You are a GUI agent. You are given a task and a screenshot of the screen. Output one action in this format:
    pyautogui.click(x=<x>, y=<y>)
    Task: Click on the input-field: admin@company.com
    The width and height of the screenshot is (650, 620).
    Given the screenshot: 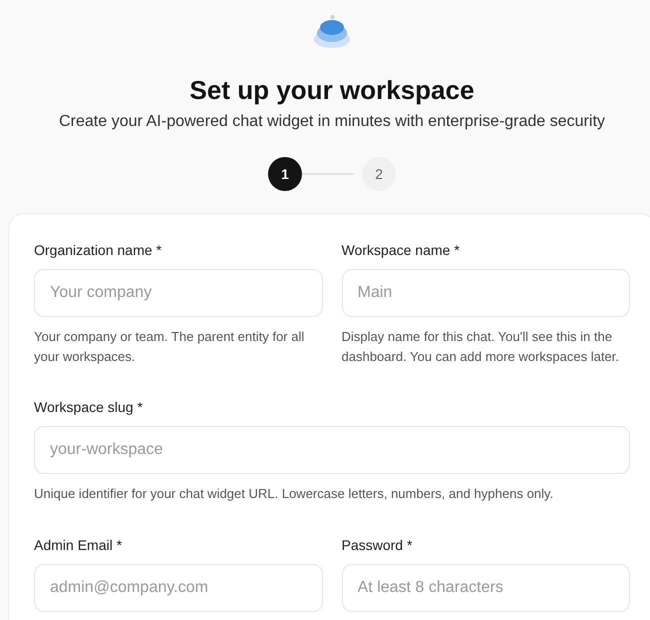 What is the action you would take?
    pyautogui.click(x=178, y=588)
    